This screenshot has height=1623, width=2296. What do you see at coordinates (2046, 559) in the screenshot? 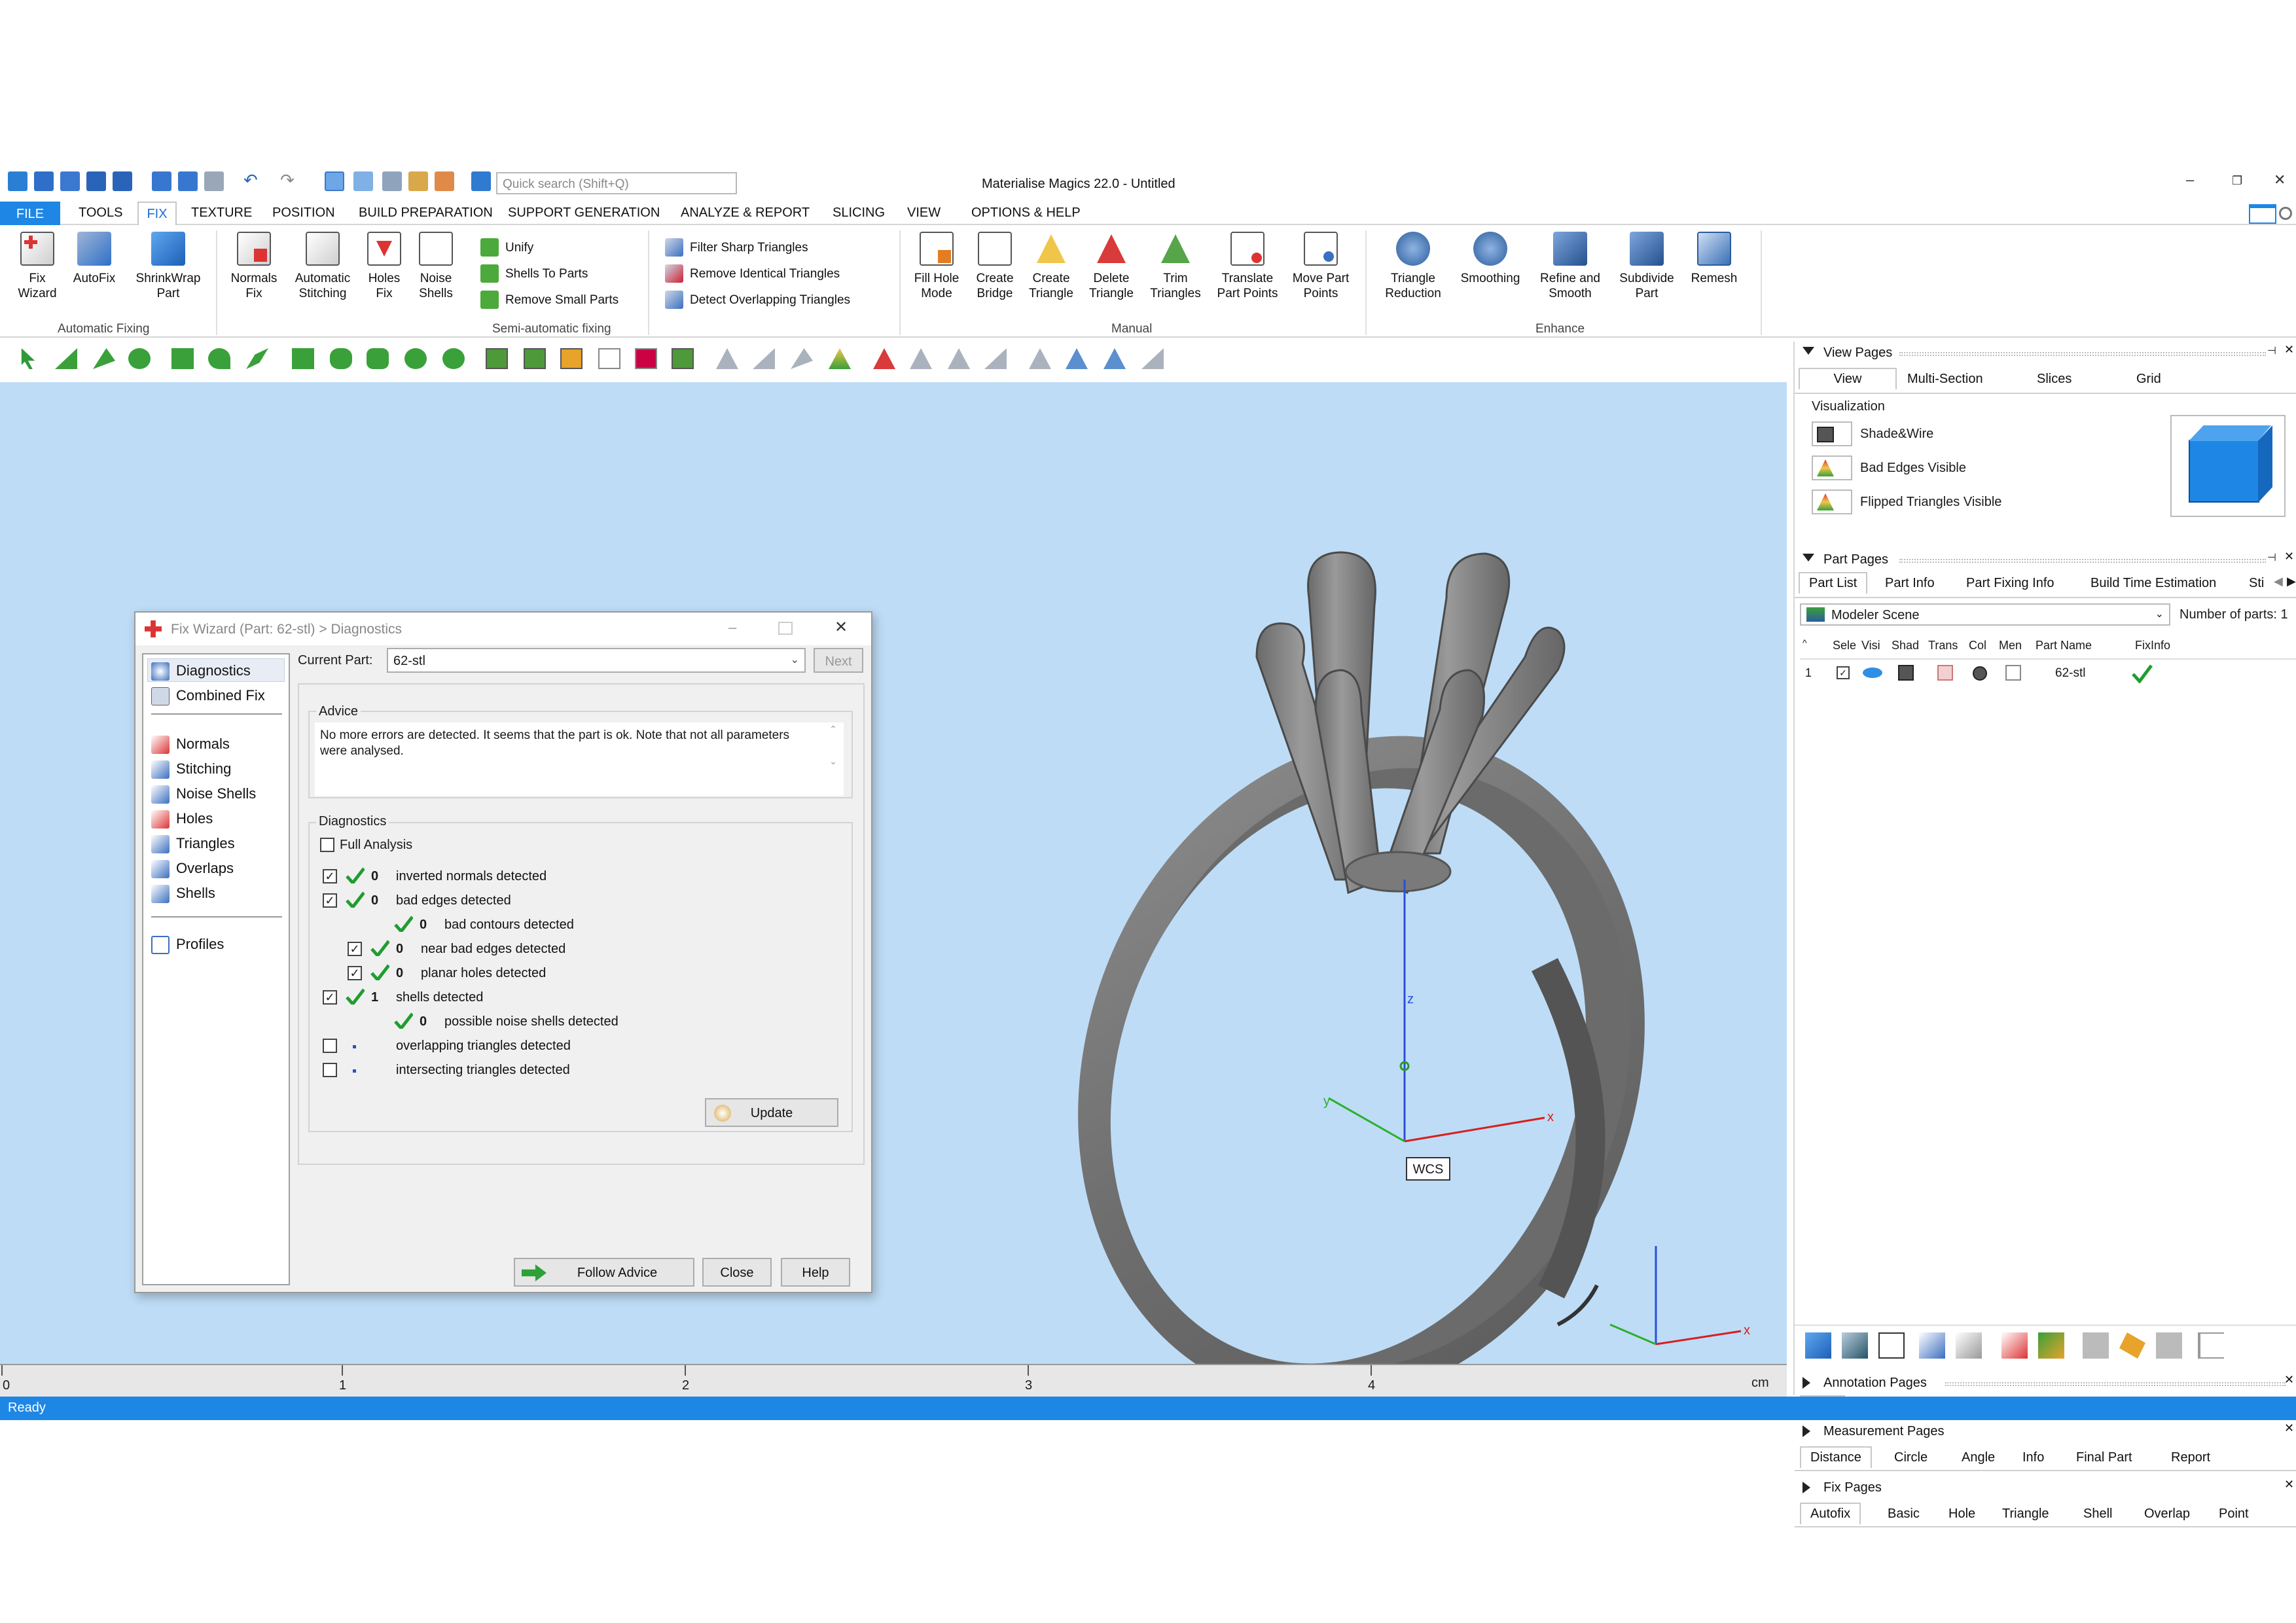
I see `part-pages-header: Part Pages ⊣ ✕` at bounding box center [2046, 559].